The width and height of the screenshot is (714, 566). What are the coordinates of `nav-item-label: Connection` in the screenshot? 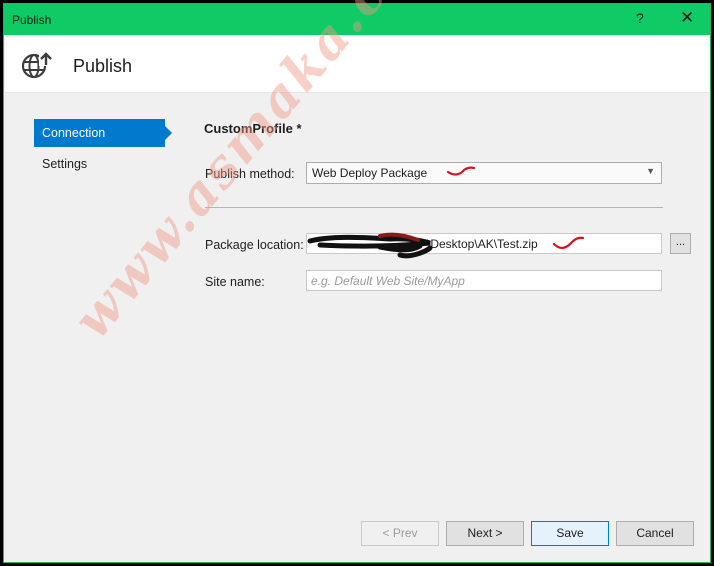 It's located at (74, 133).